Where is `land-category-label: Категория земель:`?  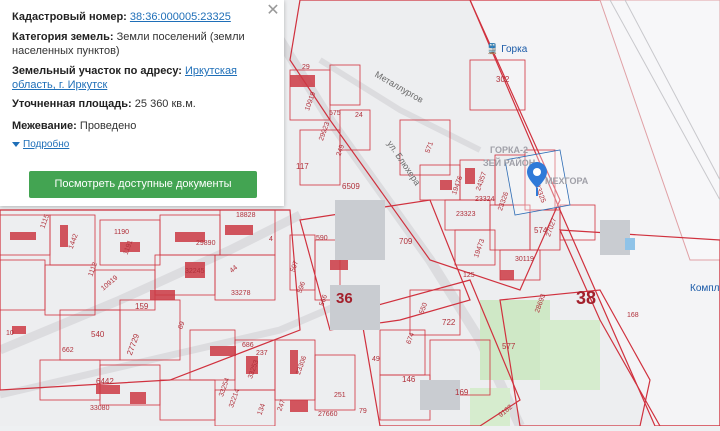
land-category-label: Категория земель: is located at coordinates (63, 37).